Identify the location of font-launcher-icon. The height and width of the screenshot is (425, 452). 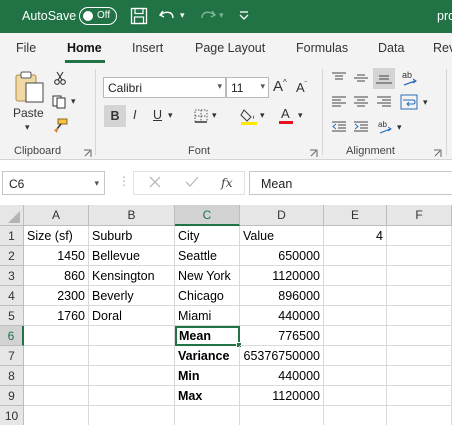
(313, 152).